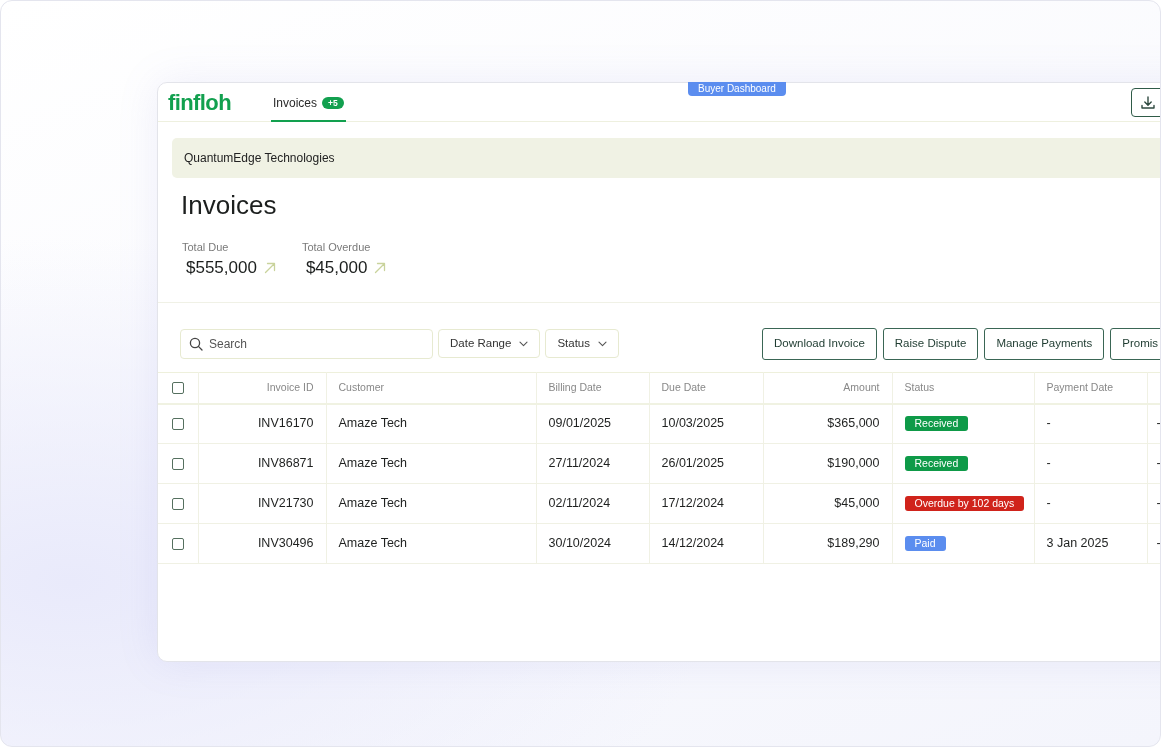 The height and width of the screenshot is (747, 1161). What do you see at coordinates (262, 463) in the screenshot?
I see `table-cell: INV86871` at bounding box center [262, 463].